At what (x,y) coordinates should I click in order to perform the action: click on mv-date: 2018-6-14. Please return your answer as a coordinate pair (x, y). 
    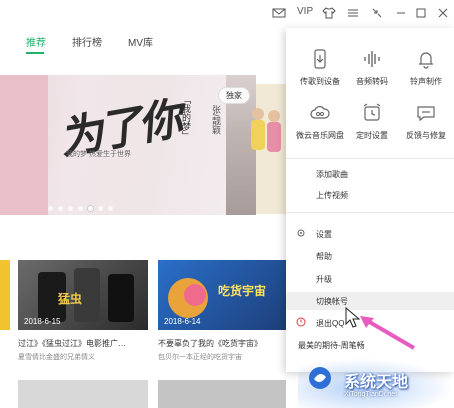
    Looking at the image, I should click on (182, 321).